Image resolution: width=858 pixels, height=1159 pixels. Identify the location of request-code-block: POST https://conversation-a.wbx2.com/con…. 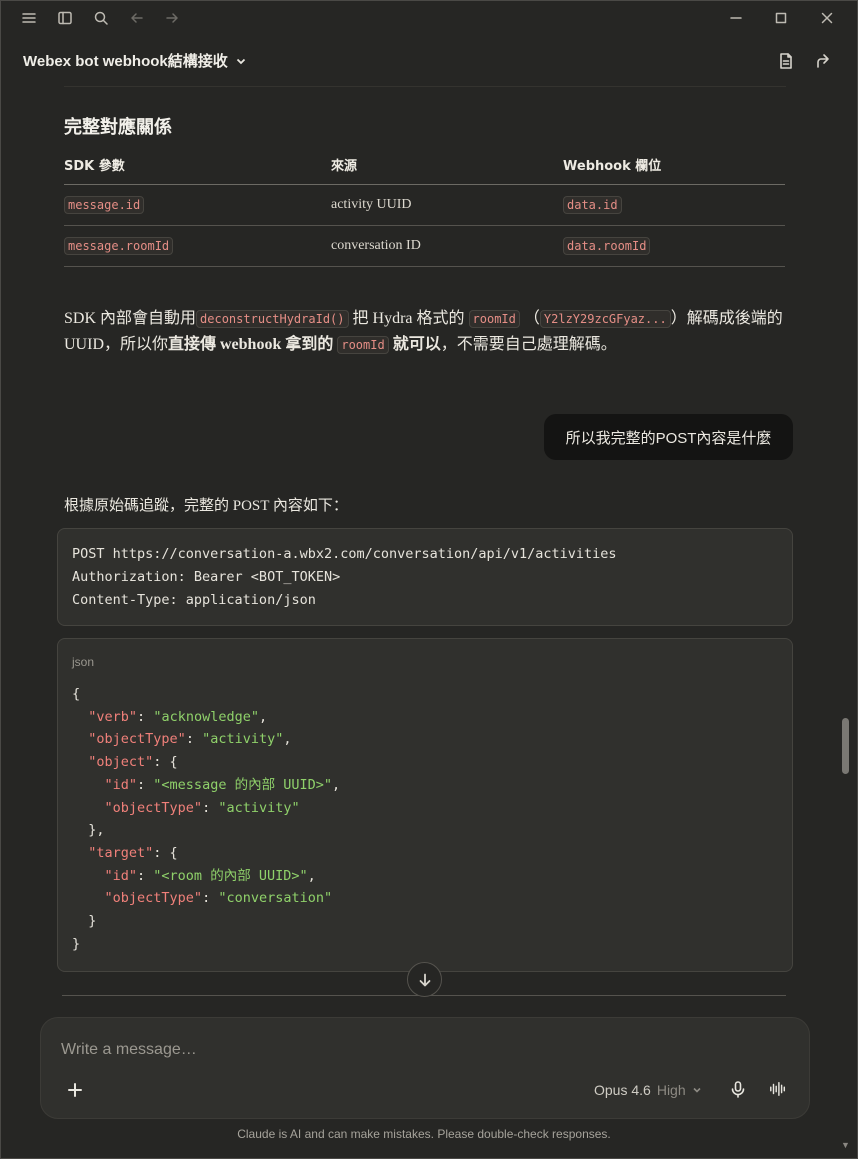
(425, 577).